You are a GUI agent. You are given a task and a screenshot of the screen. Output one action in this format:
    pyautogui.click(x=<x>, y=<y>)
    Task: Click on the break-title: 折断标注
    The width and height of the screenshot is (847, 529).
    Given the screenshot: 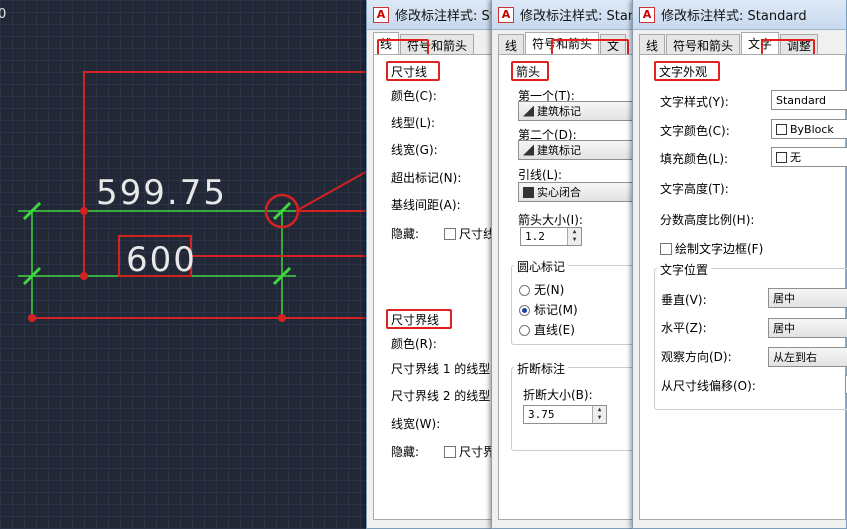 What is the action you would take?
    pyautogui.click(x=541, y=368)
    